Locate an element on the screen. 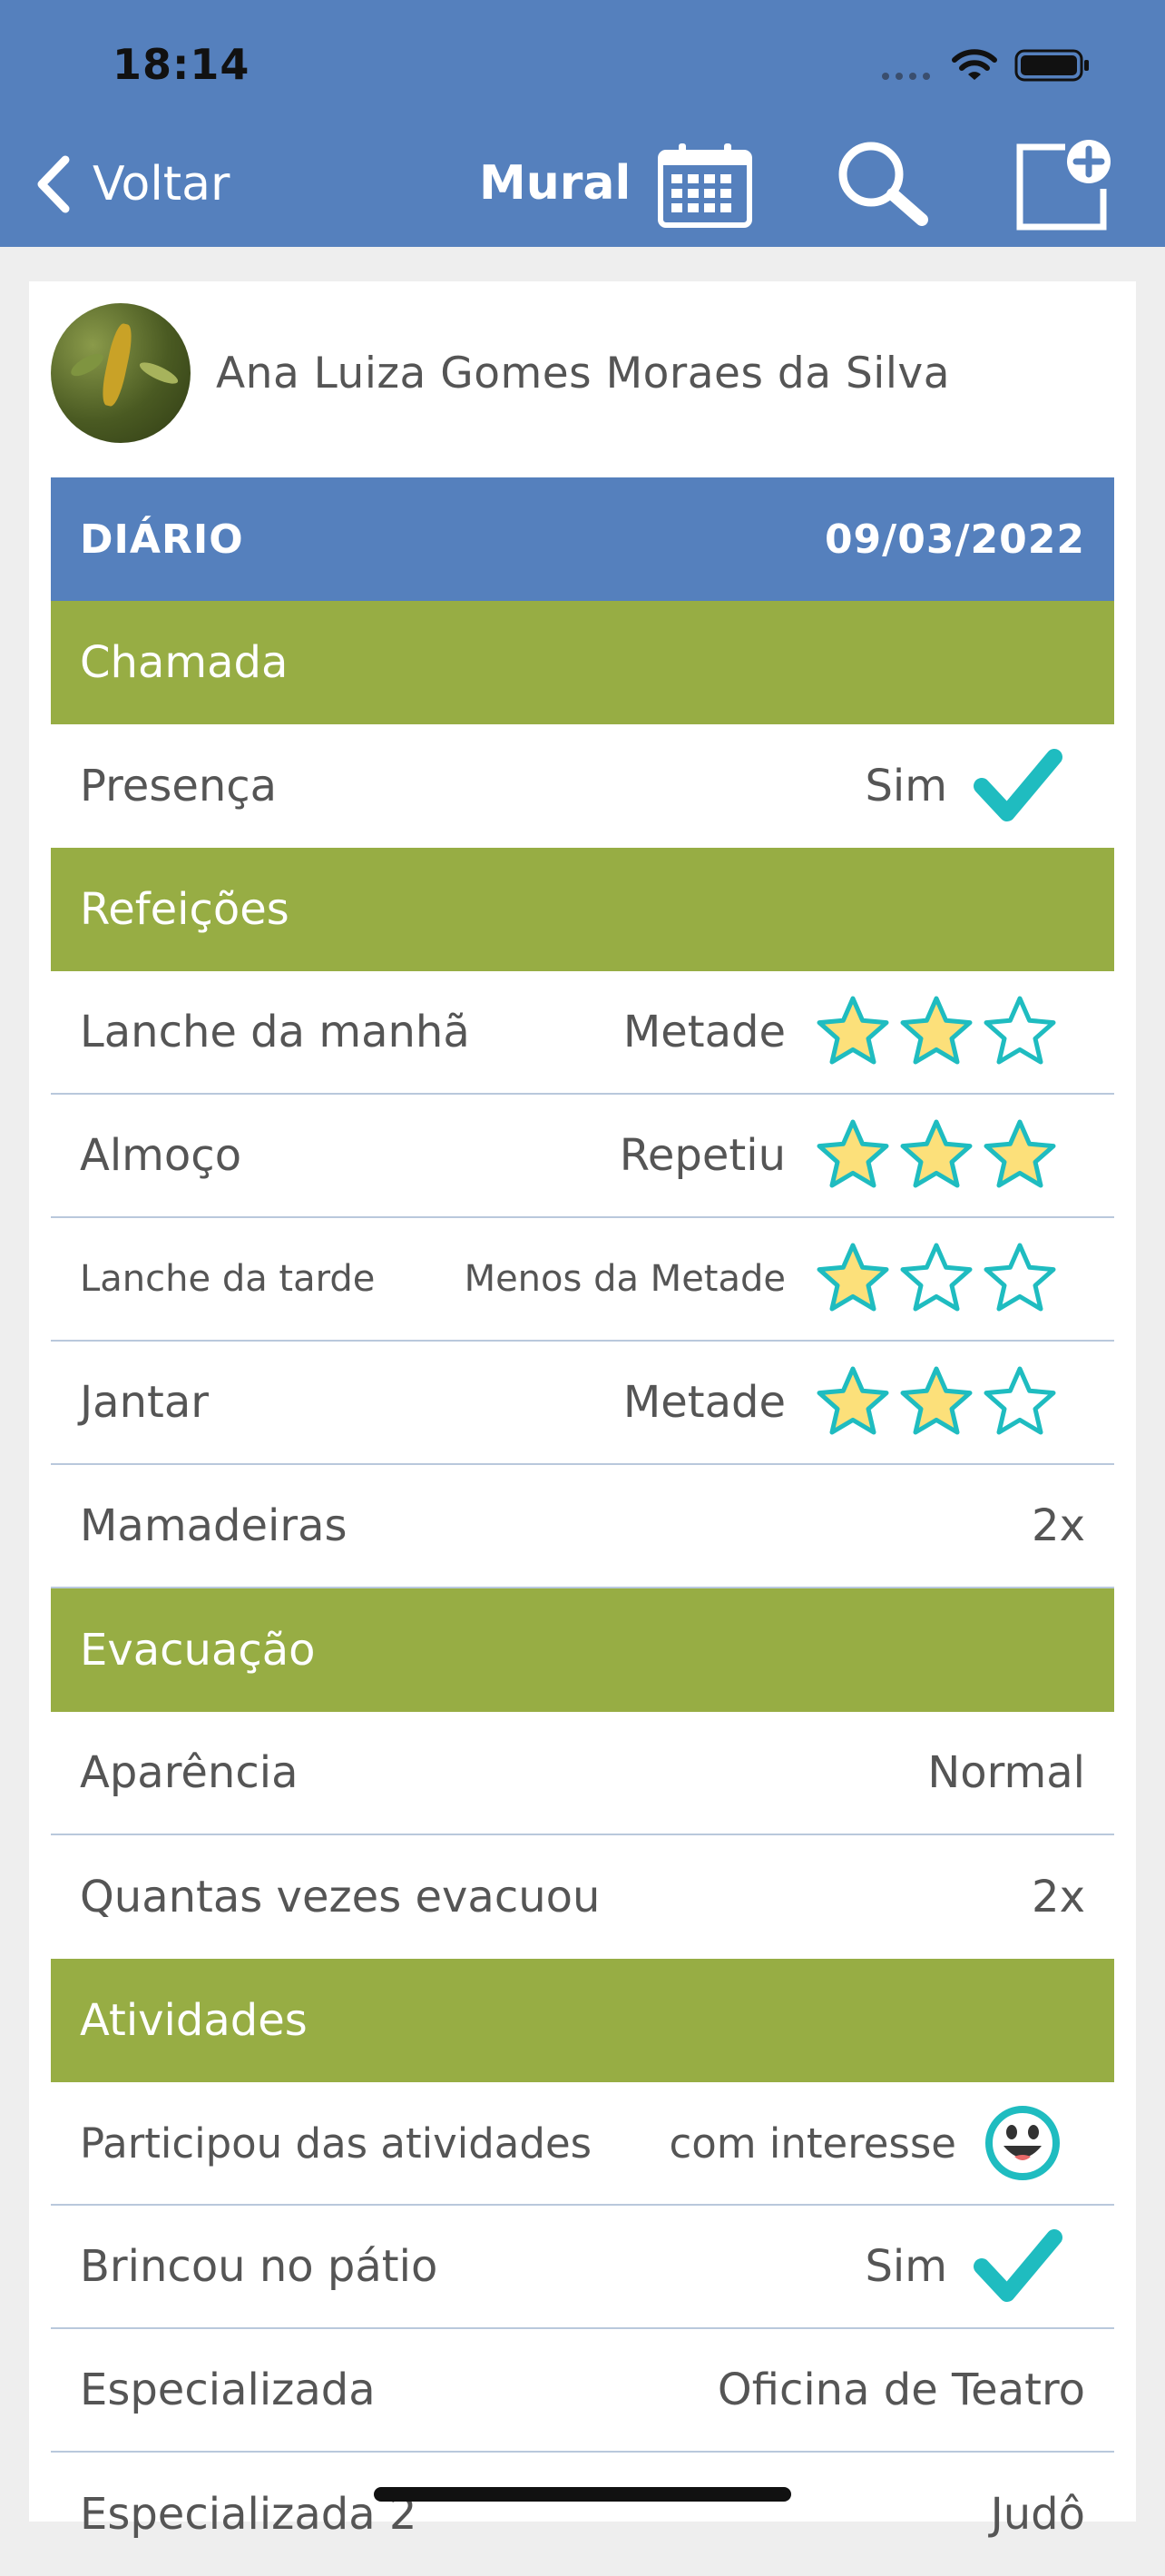  diary-header: DIÁRIO 09/03/2022 is located at coordinates (582, 539).